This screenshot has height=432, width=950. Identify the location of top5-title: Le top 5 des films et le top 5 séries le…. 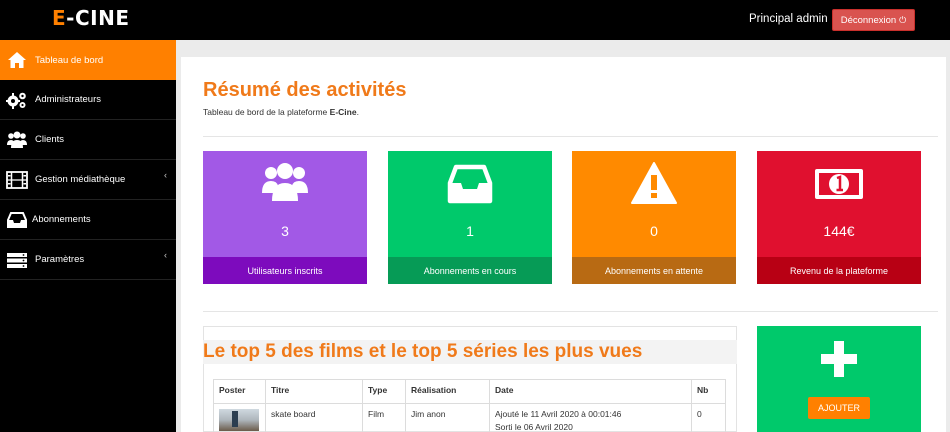
(470, 352).